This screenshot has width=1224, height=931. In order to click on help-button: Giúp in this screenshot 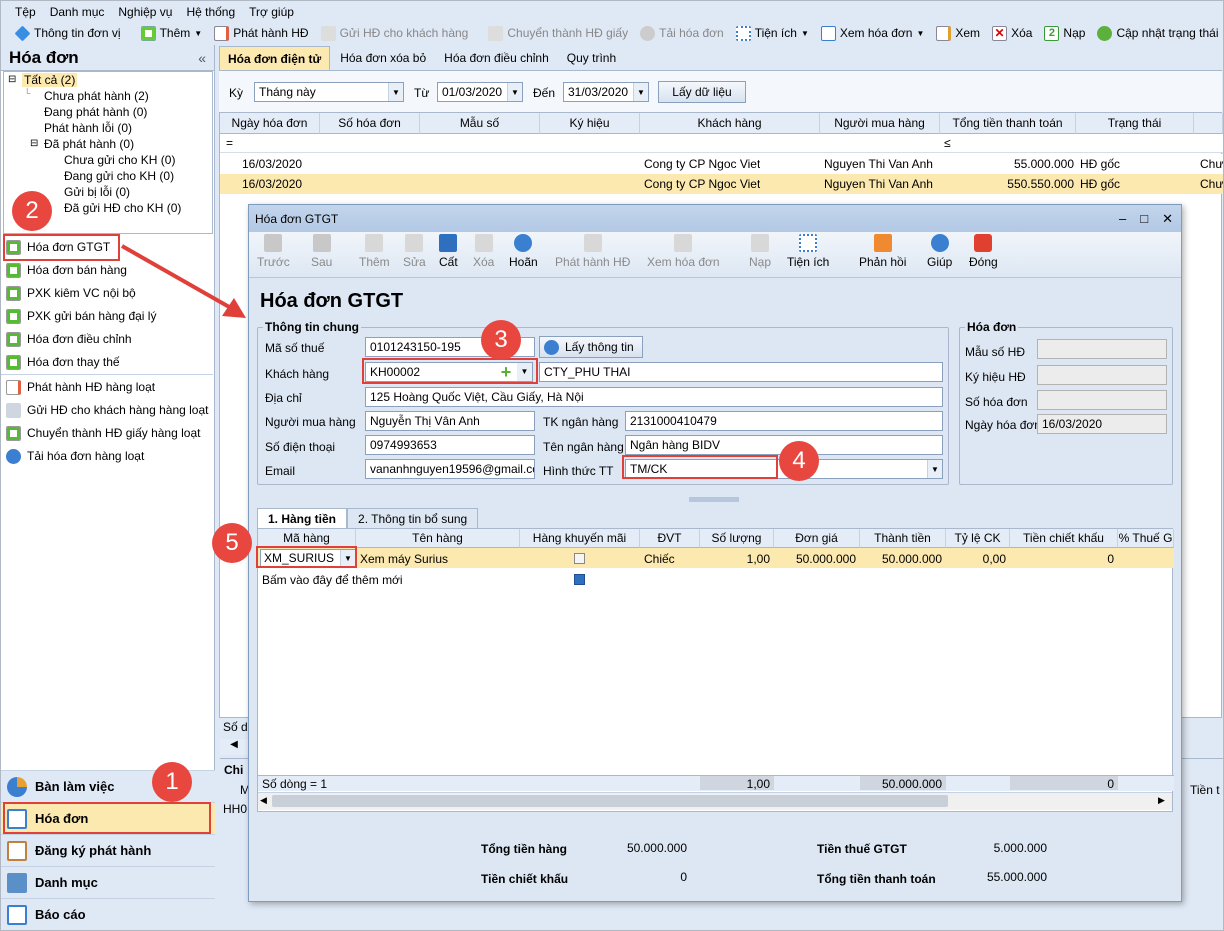, I will do `click(939, 255)`.